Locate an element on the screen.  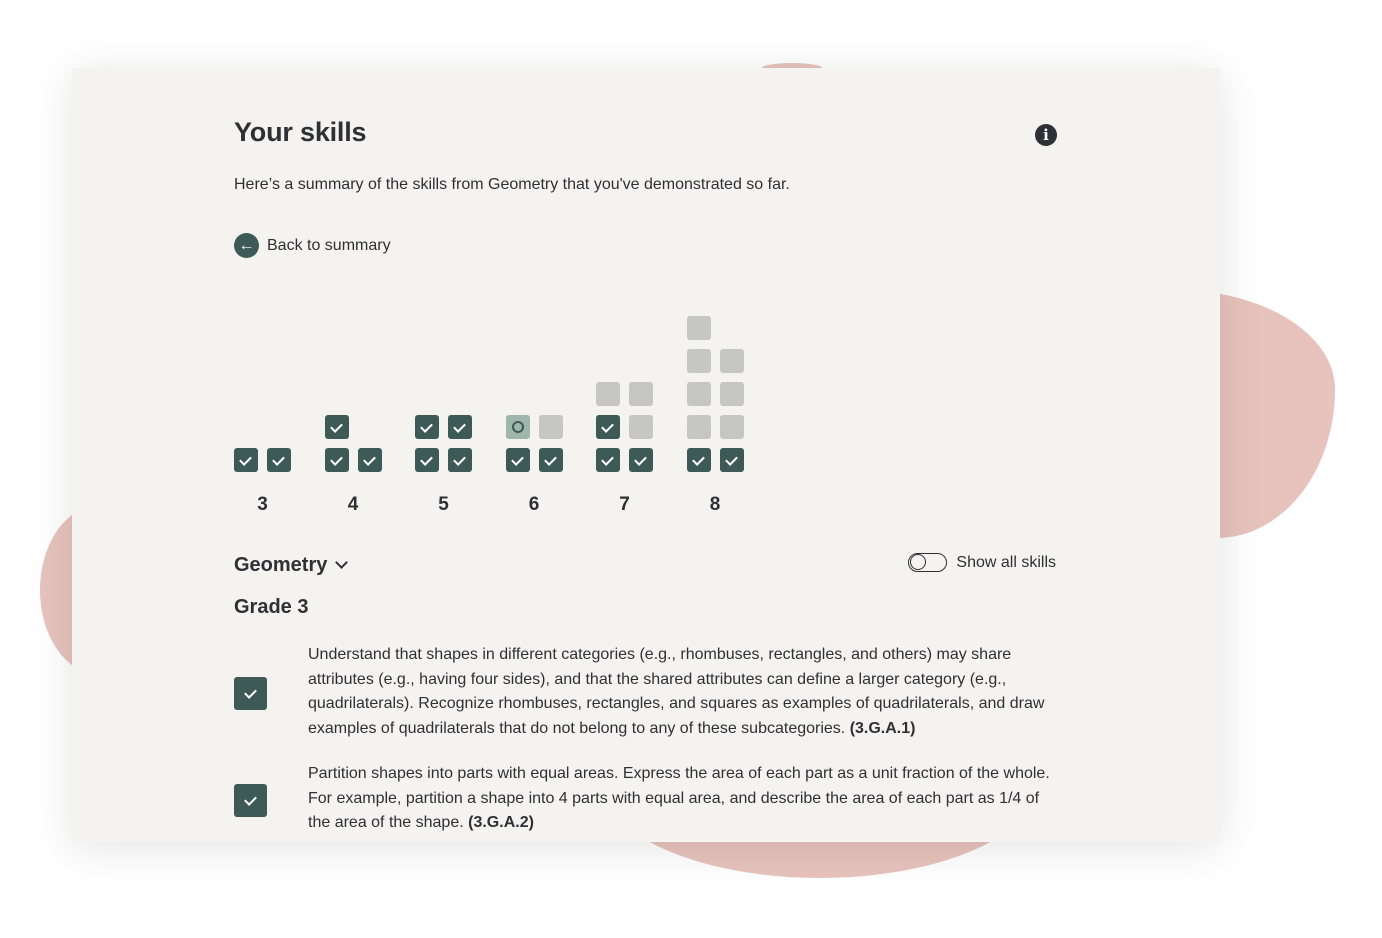
domain-dropdown-label: Geometry is located at coordinates (281, 565).